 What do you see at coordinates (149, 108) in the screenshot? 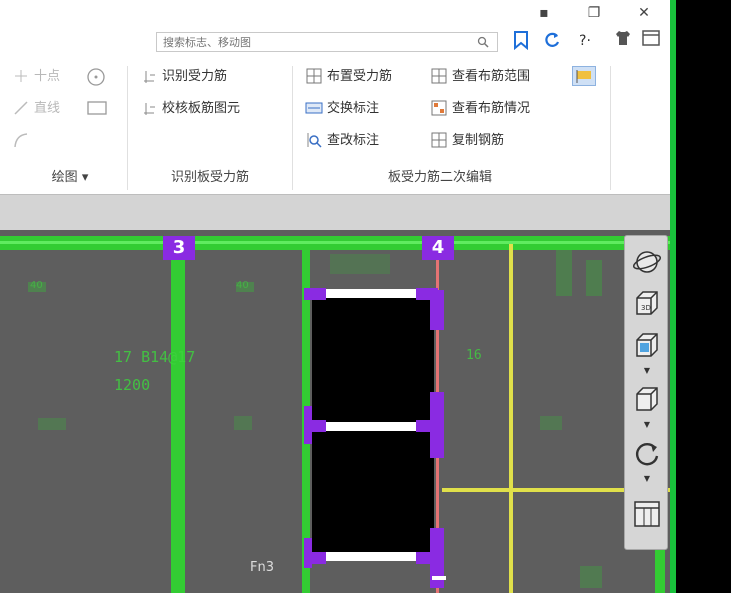
I see `check-rebar-icon` at bounding box center [149, 108].